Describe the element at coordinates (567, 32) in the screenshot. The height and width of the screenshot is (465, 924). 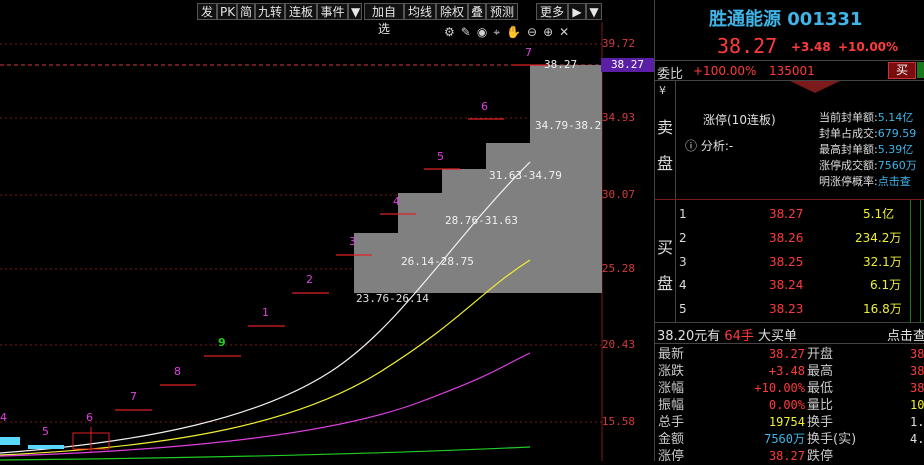
I see `close-icon: ✕` at that location.